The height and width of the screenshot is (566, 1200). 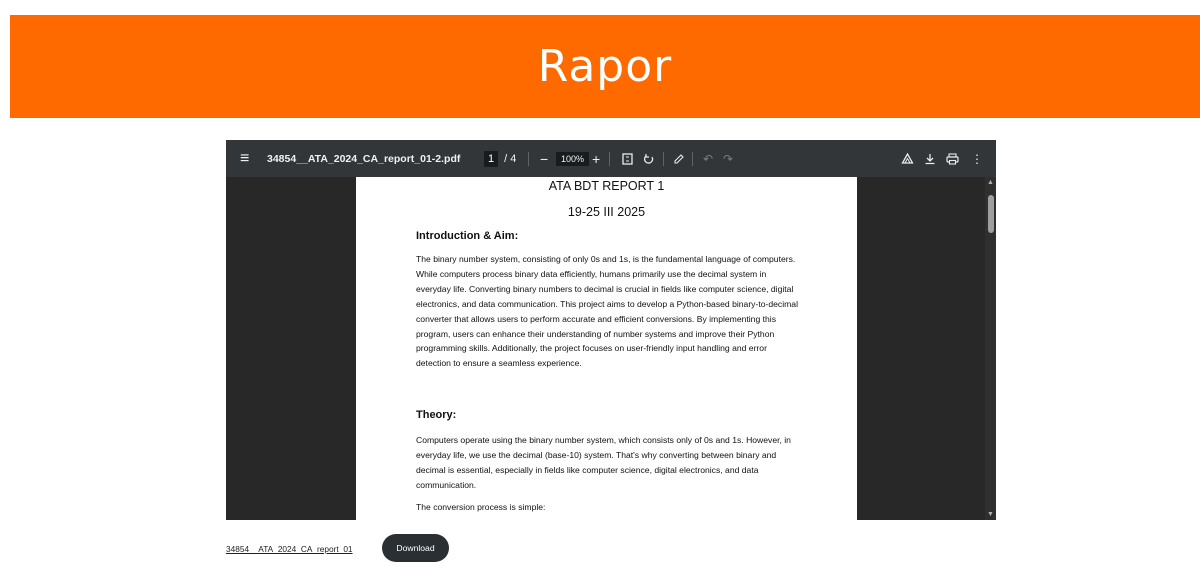 I want to click on document-title: ATA BDT REPORT 1, so click(x=606, y=186).